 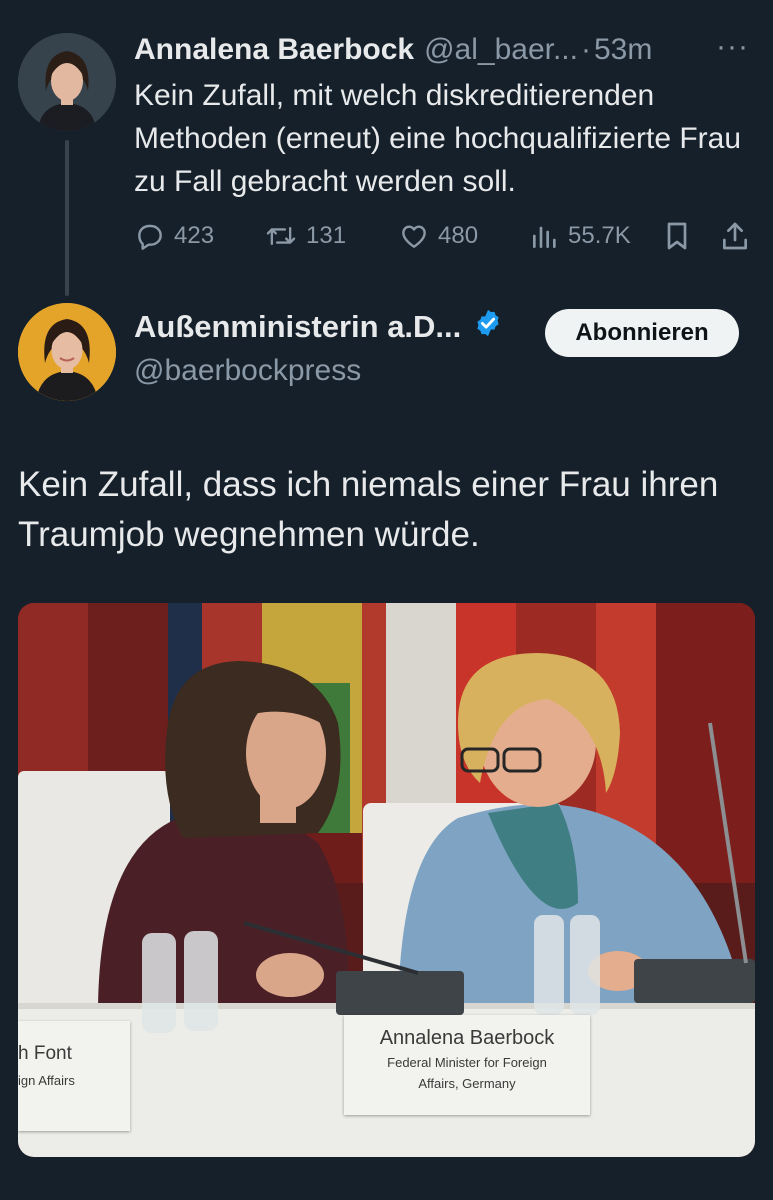 I want to click on like-count: 480, so click(x=458, y=235).